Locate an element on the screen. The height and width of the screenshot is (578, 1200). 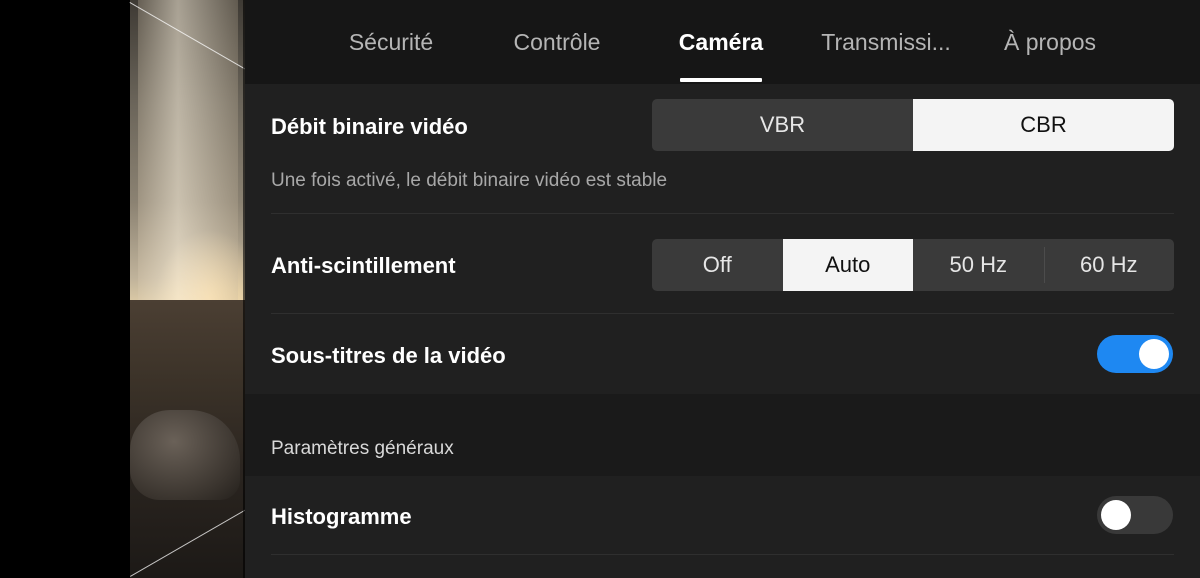
preview-lamp-light is located at coordinates (188, 150).